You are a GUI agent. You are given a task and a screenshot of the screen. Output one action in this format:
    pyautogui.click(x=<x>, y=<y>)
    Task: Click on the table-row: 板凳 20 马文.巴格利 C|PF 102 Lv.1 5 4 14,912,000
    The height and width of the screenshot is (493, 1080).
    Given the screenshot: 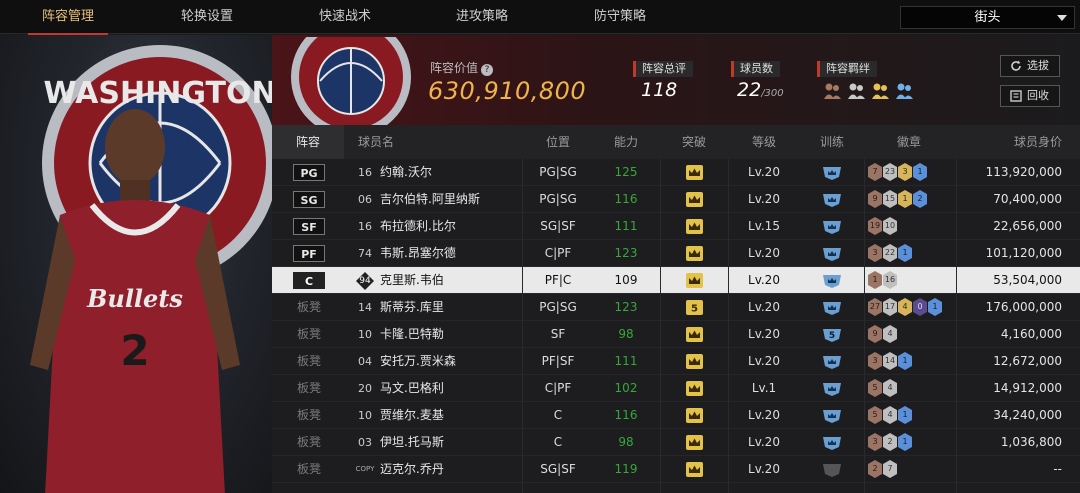 What is the action you would take?
    pyautogui.click(x=676, y=388)
    